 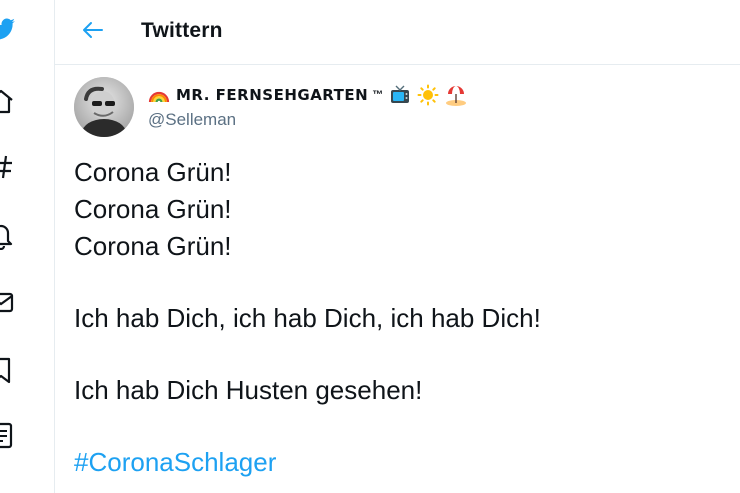 What do you see at coordinates (248, 390) in the screenshot?
I see `tweet-line: Ich hab Dich Husten gesehen!` at bounding box center [248, 390].